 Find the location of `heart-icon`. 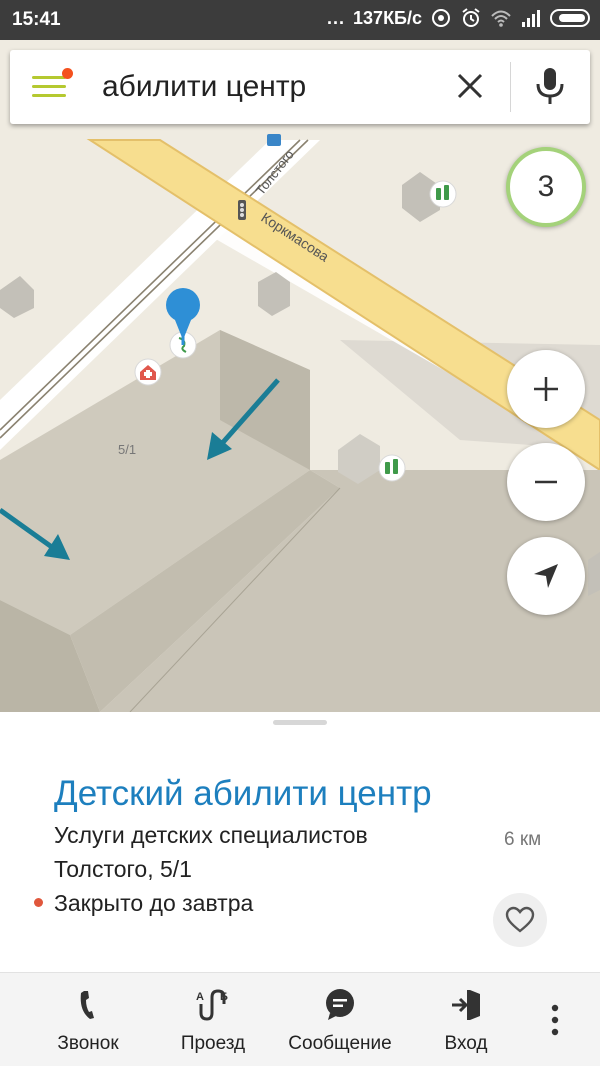

heart-icon is located at coordinates (520, 920).